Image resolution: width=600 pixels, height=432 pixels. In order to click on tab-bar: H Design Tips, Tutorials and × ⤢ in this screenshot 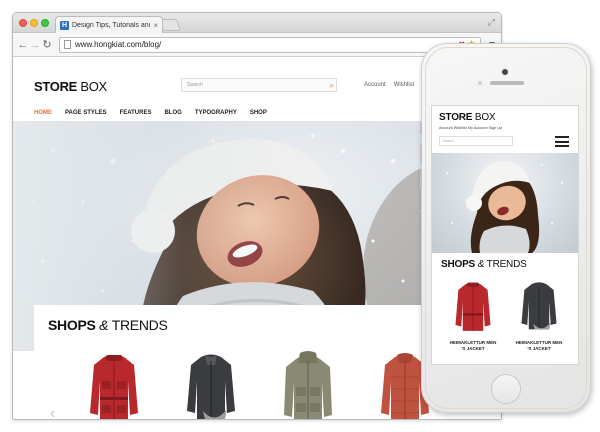, I will do `click(257, 23)`.